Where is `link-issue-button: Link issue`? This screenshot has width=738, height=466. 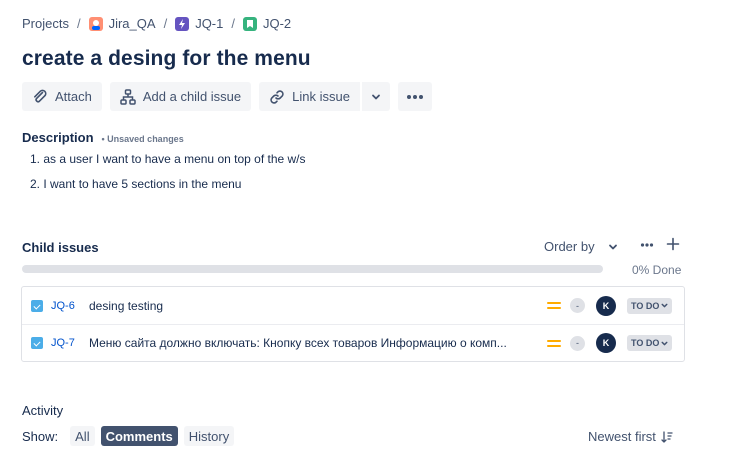 link-issue-button: Link issue is located at coordinates (309, 96).